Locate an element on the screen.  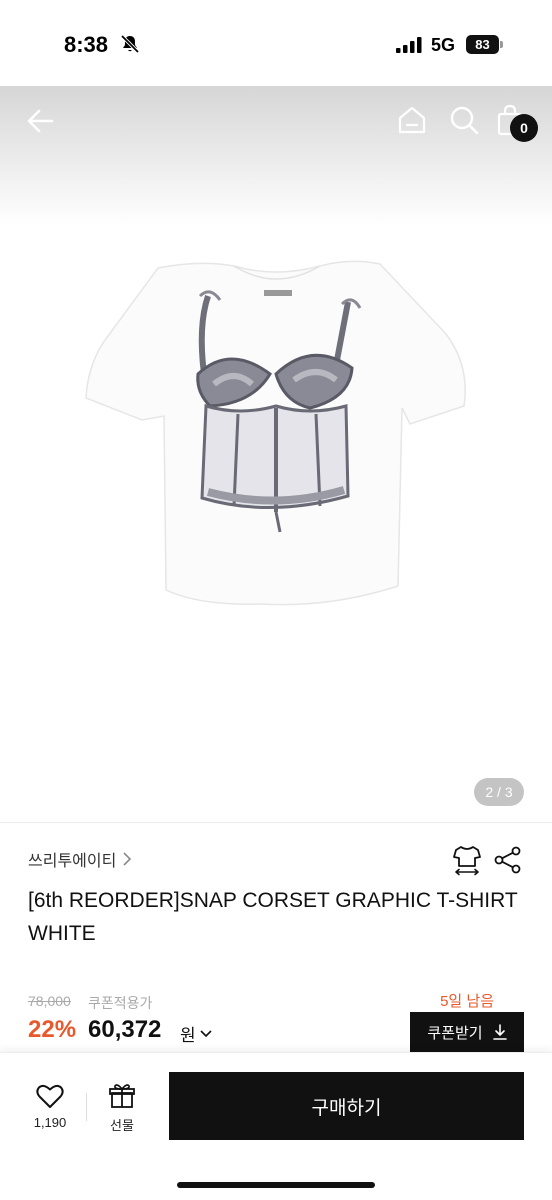
gift-label: 선물 is located at coordinates (122, 1125).